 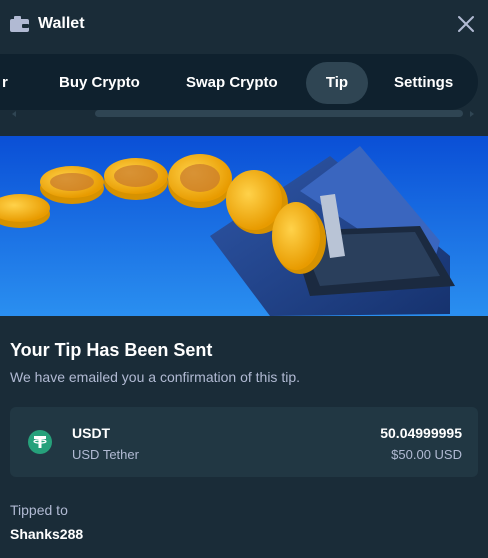 I want to click on tab-bar: r Buy Crypto Swap Crypto Tip Settings, so click(x=239, y=82).